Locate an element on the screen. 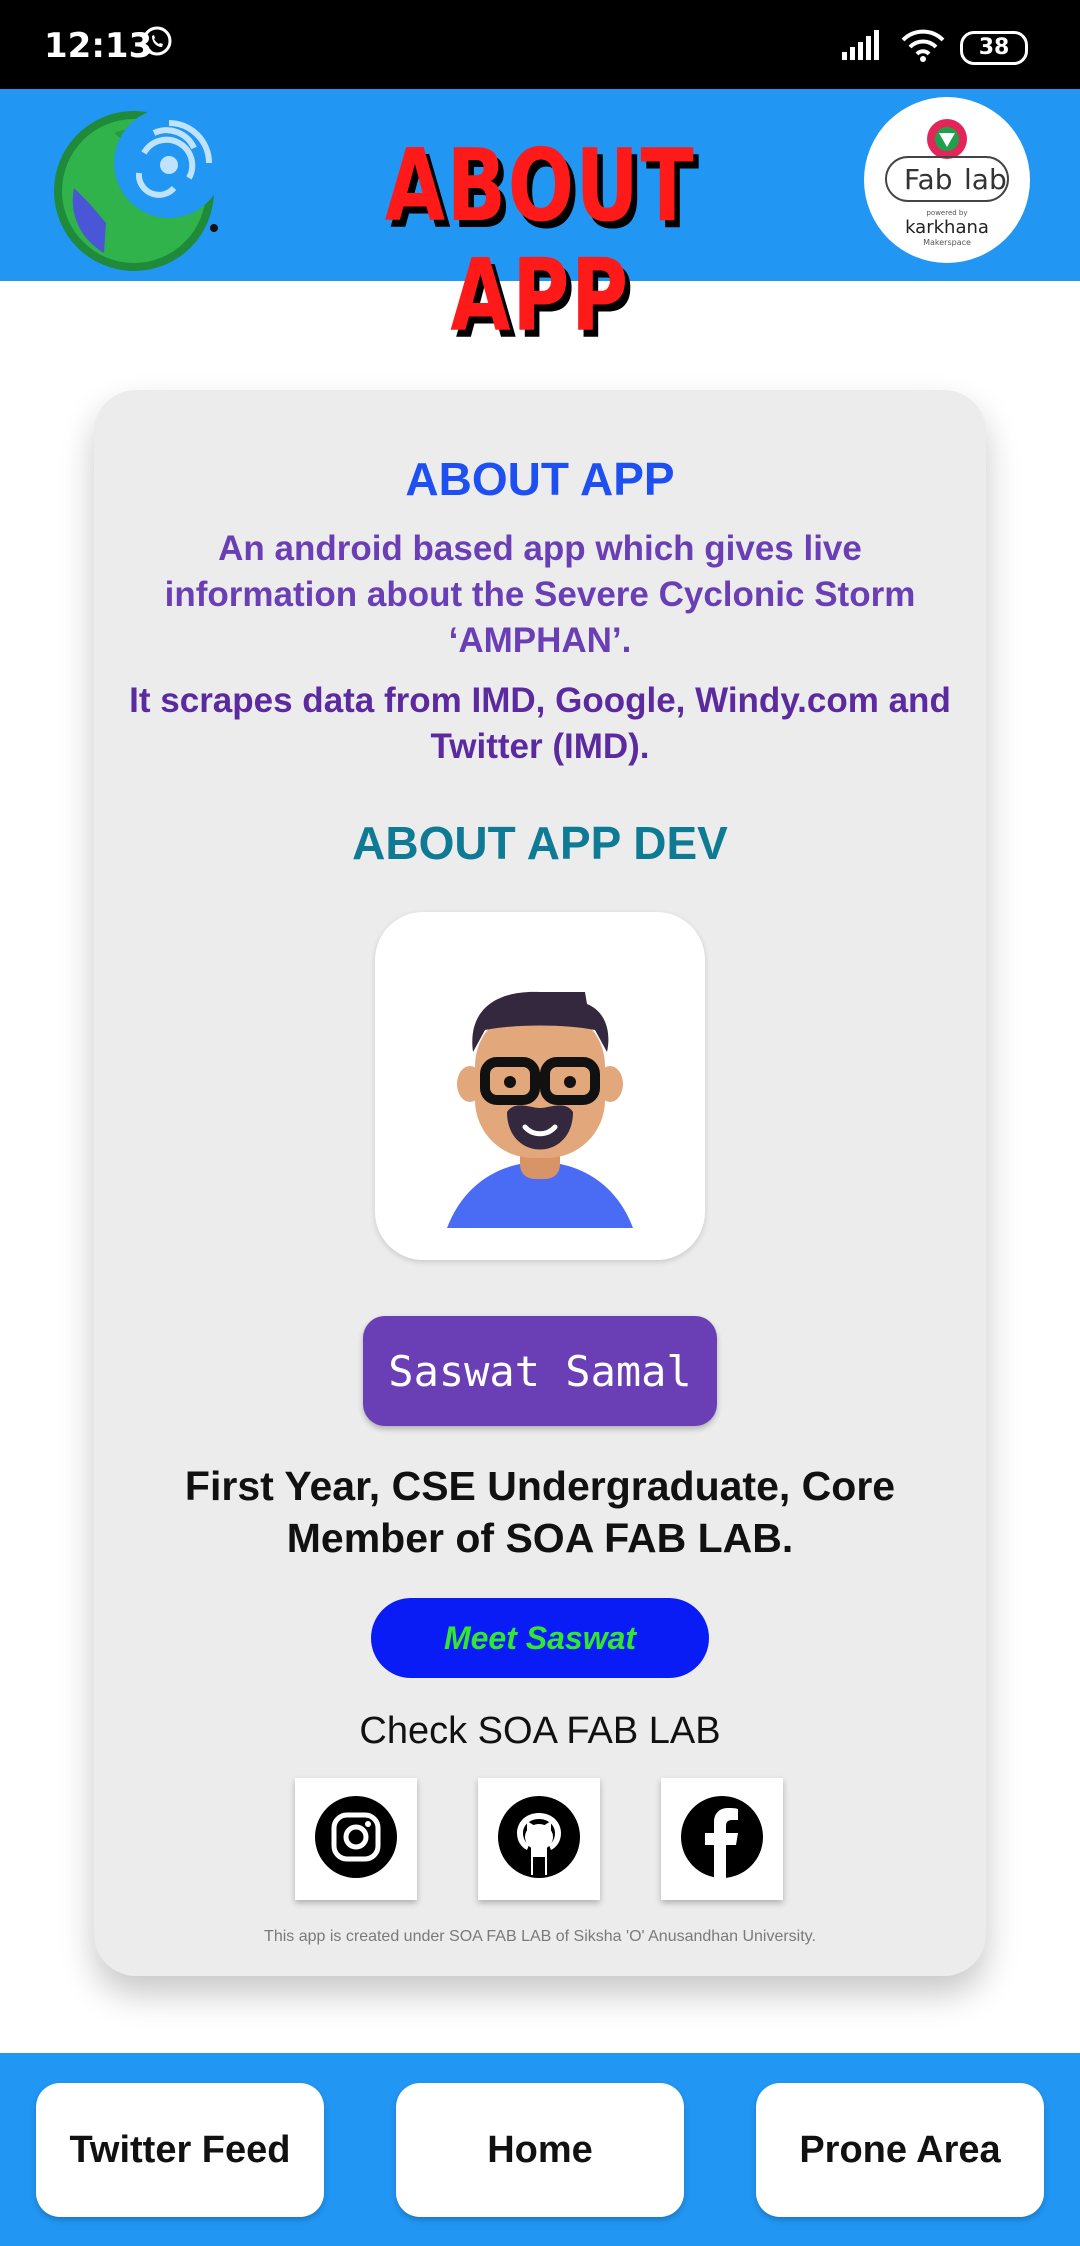 The image size is (1080, 2246). battery-icon: 38 is located at coordinates (994, 47).